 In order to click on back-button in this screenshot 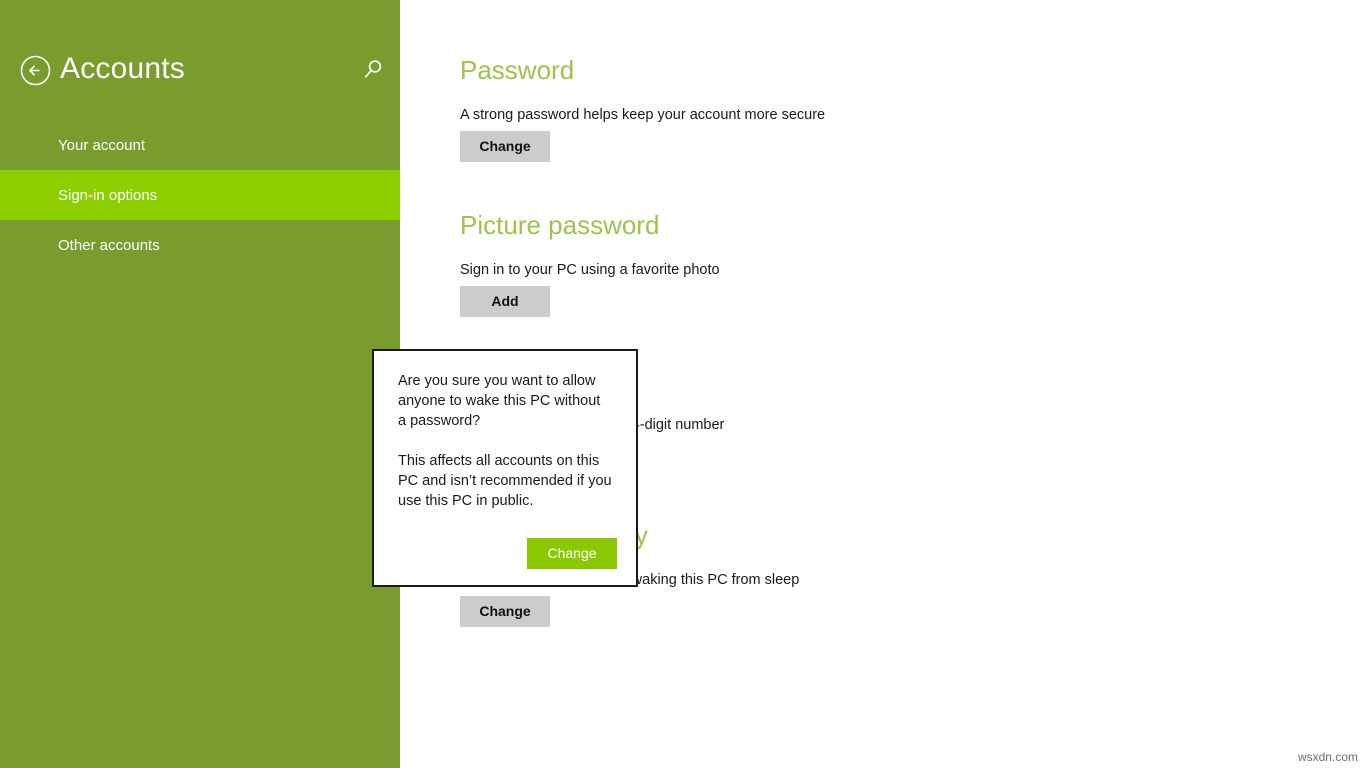, I will do `click(35, 70)`.